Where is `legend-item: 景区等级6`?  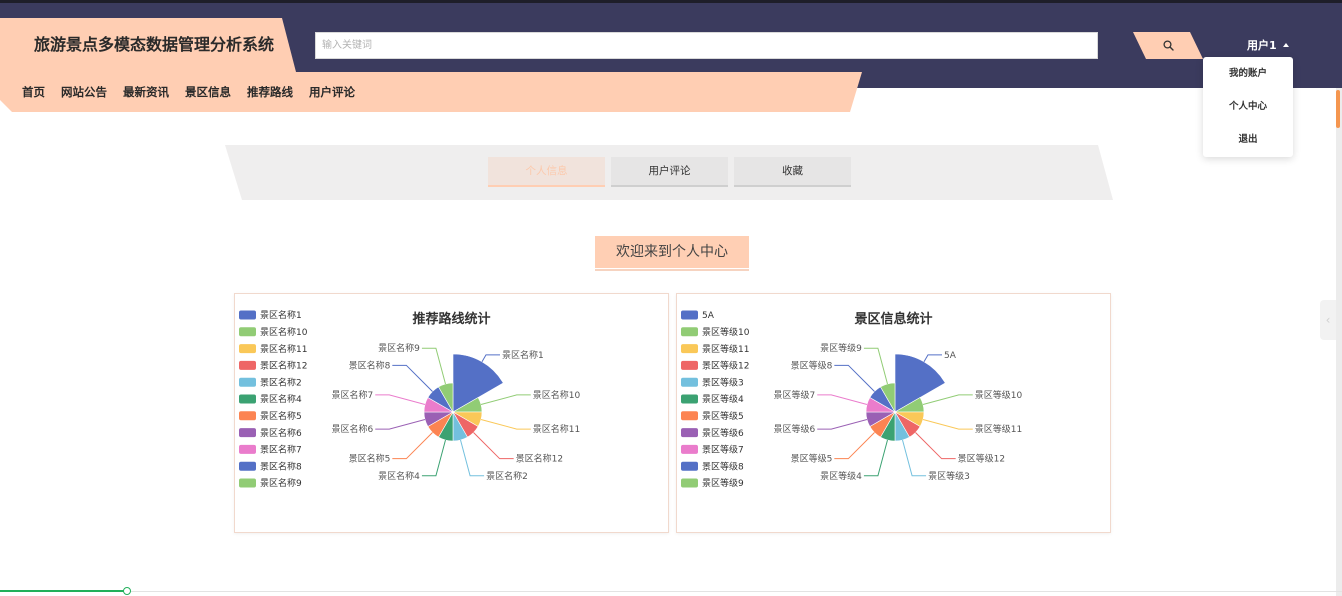
legend-item: 景区等级6 is located at coordinates (712, 433).